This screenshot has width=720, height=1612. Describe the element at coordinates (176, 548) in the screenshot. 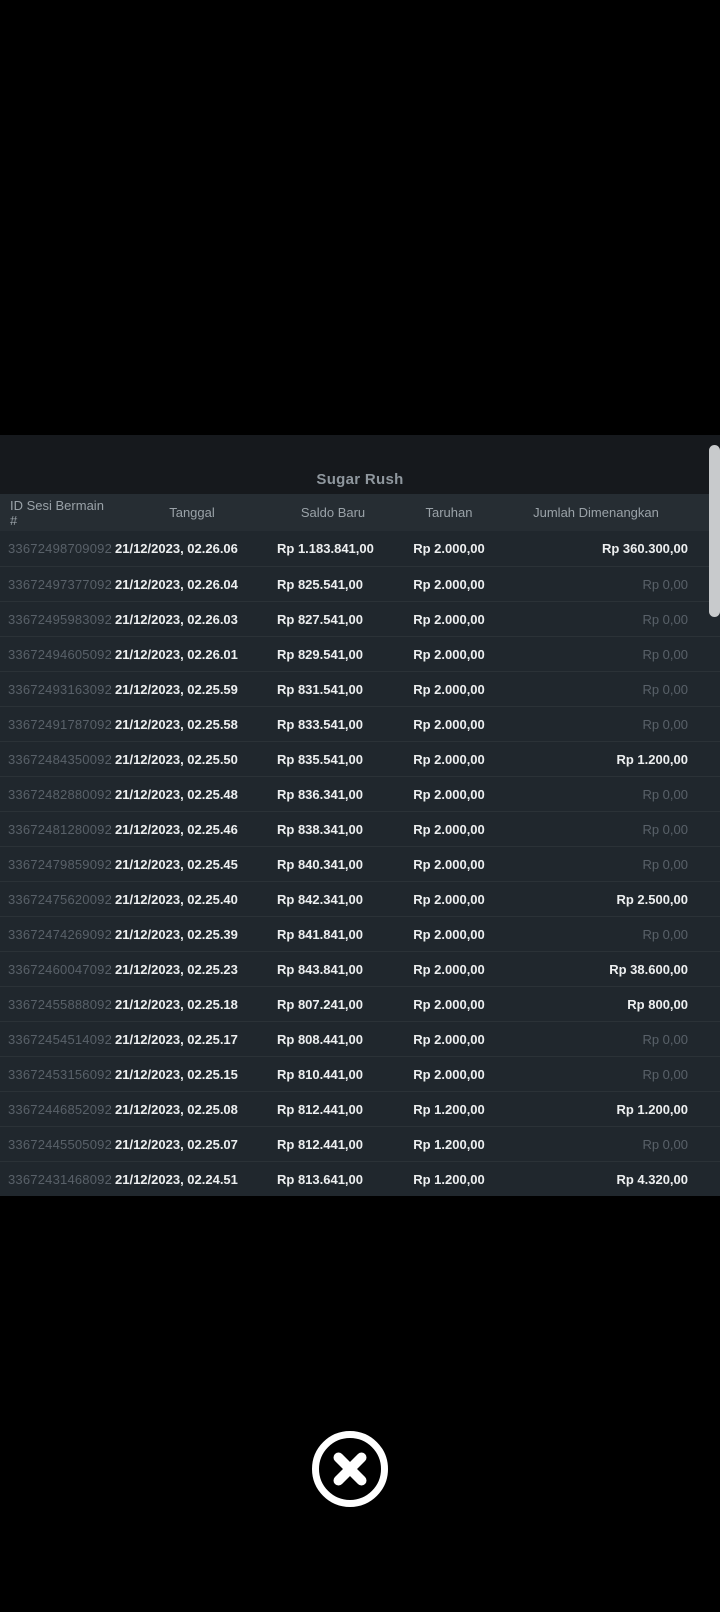

I see `date-cell: 21/12/2023, 02.26.06` at that location.